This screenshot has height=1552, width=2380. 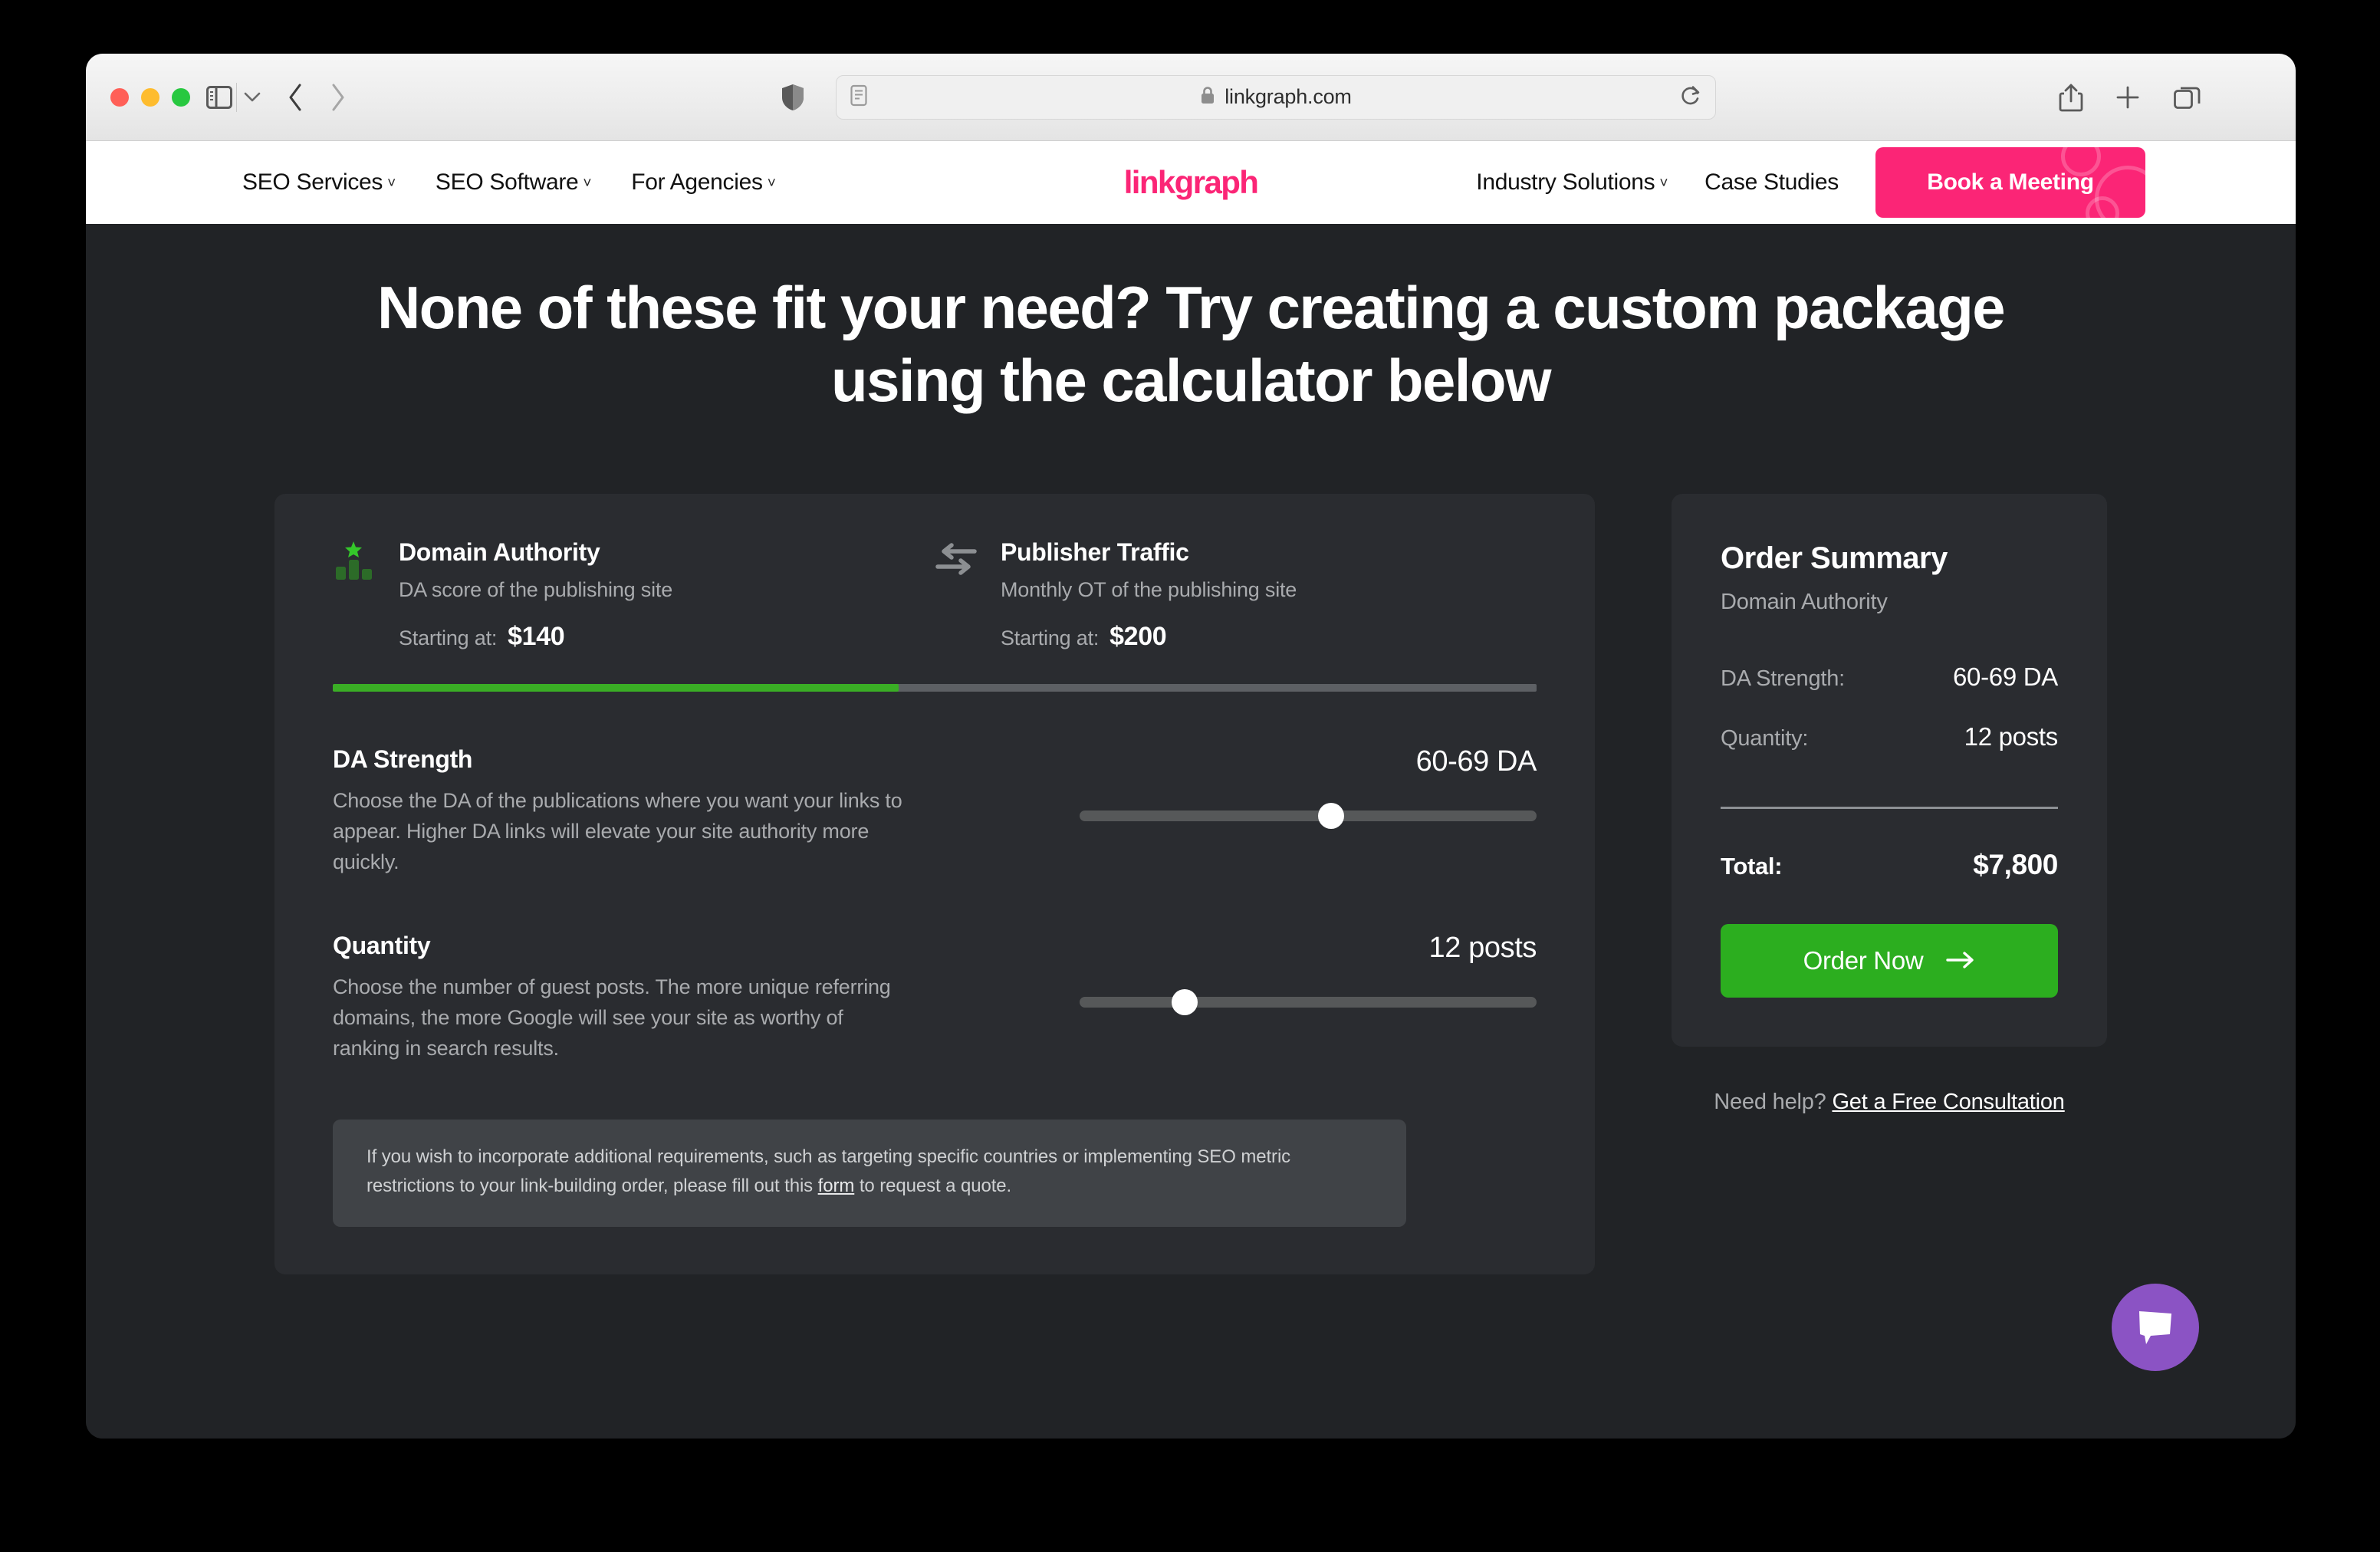 I want to click on book-a-meeting-button: Book a Meeting, so click(x=2010, y=182).